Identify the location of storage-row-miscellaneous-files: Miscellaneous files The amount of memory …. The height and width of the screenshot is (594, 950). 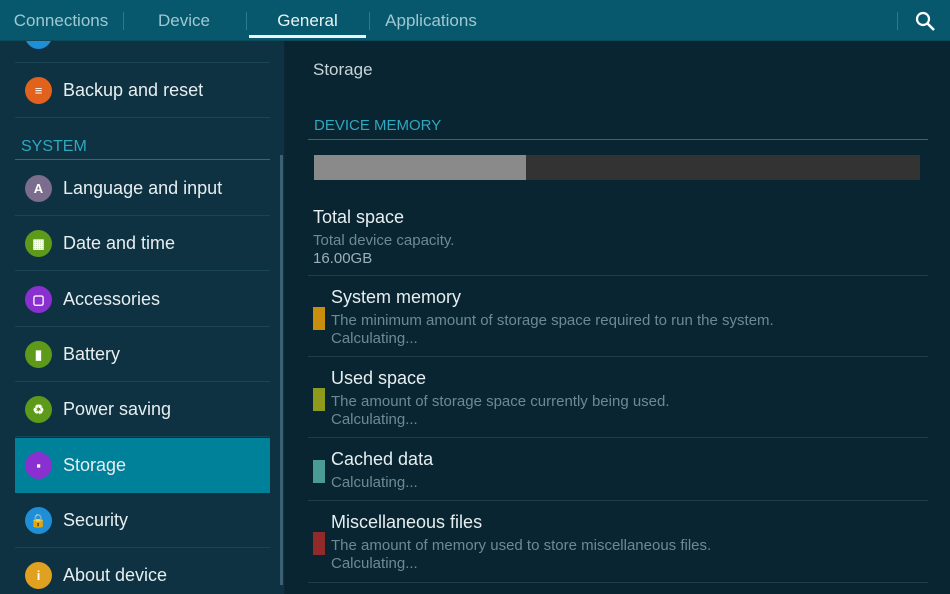
(618, 542).